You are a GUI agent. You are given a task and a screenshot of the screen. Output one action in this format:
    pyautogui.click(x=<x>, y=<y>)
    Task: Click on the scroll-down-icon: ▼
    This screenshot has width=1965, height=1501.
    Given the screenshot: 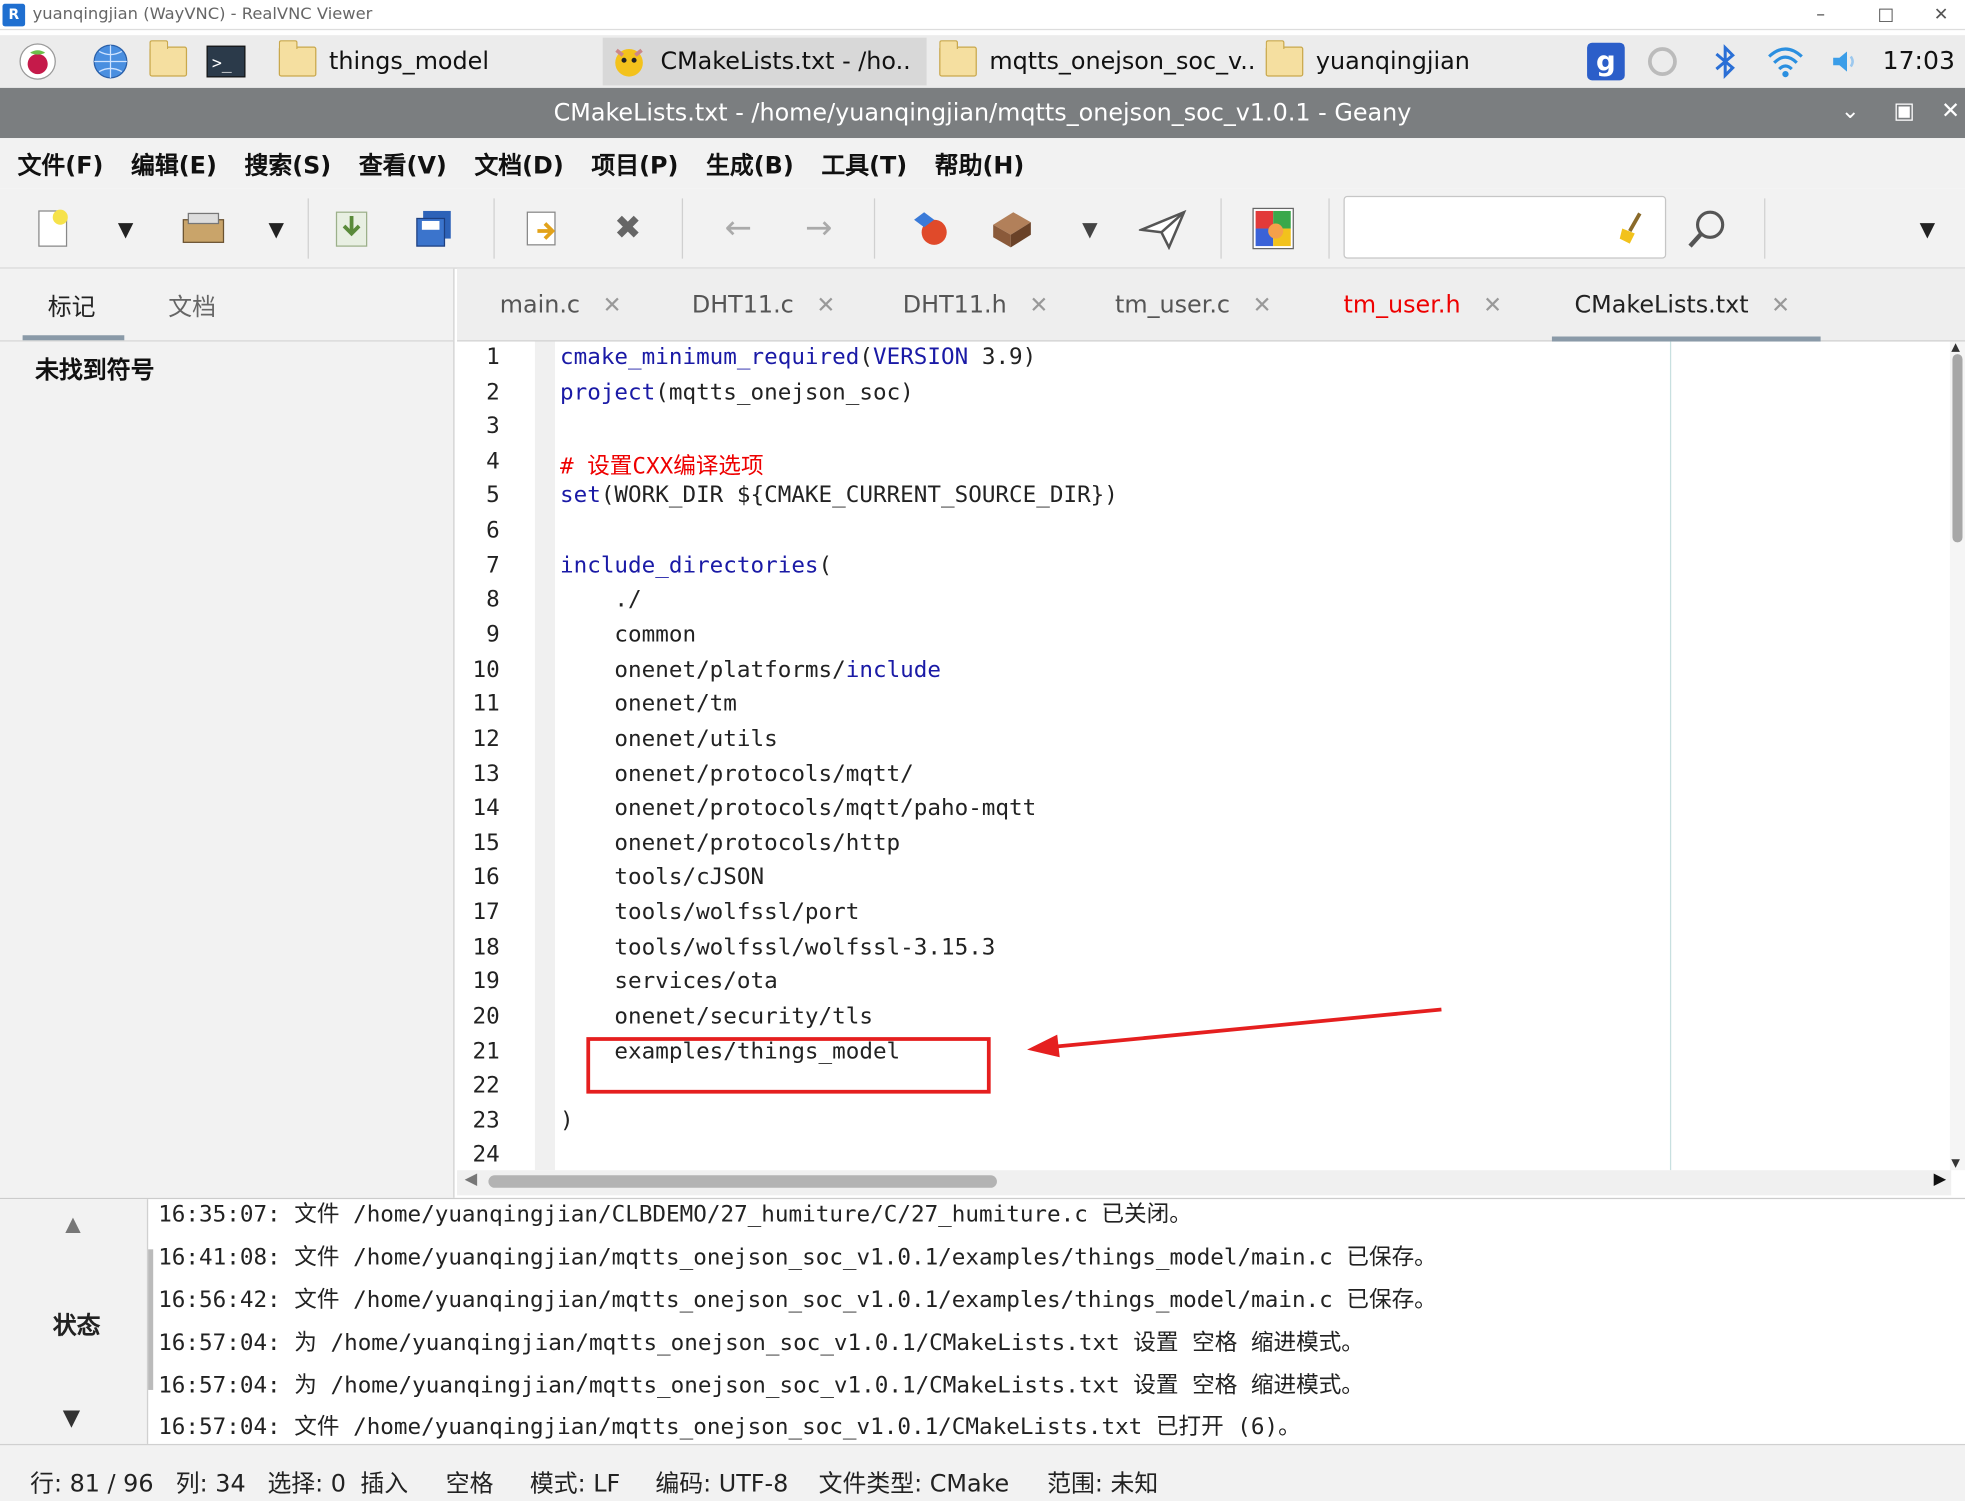 What is the action you would take?
    pyautogui.click(x=71, y=1418)
    